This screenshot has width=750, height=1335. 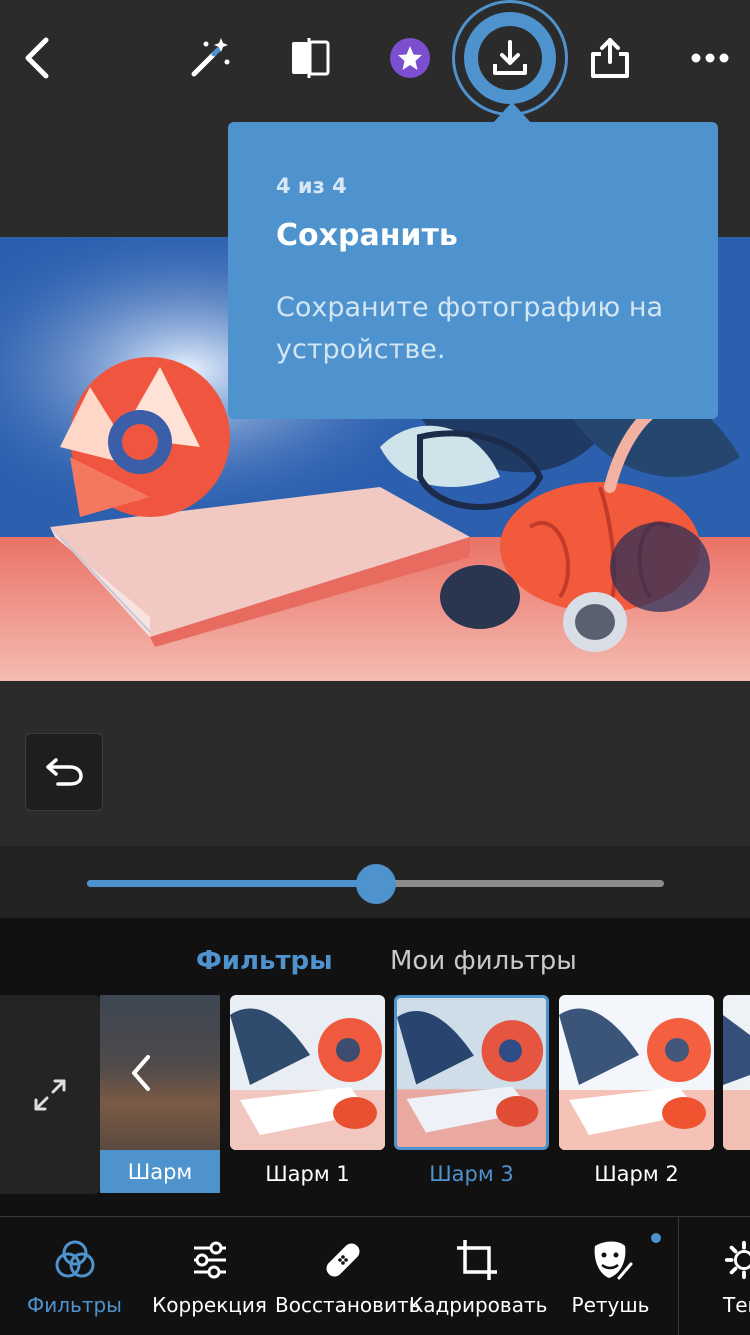 I want to click on filter-thumbnail-partial, so click(x=736, y=1072).